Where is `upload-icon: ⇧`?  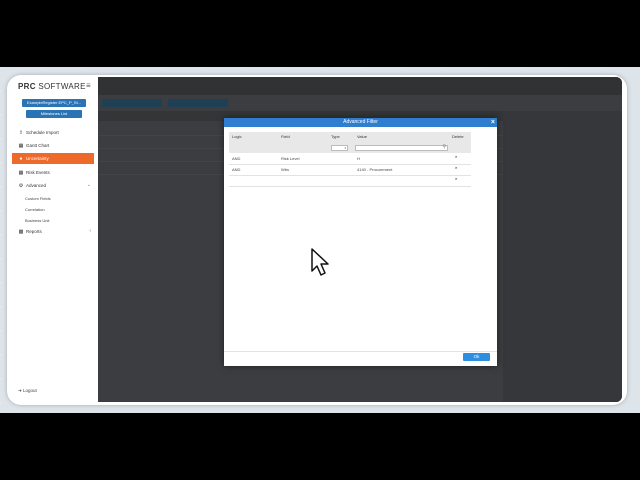
upload-icon: ⇧ is located at coordinates (21, 133).